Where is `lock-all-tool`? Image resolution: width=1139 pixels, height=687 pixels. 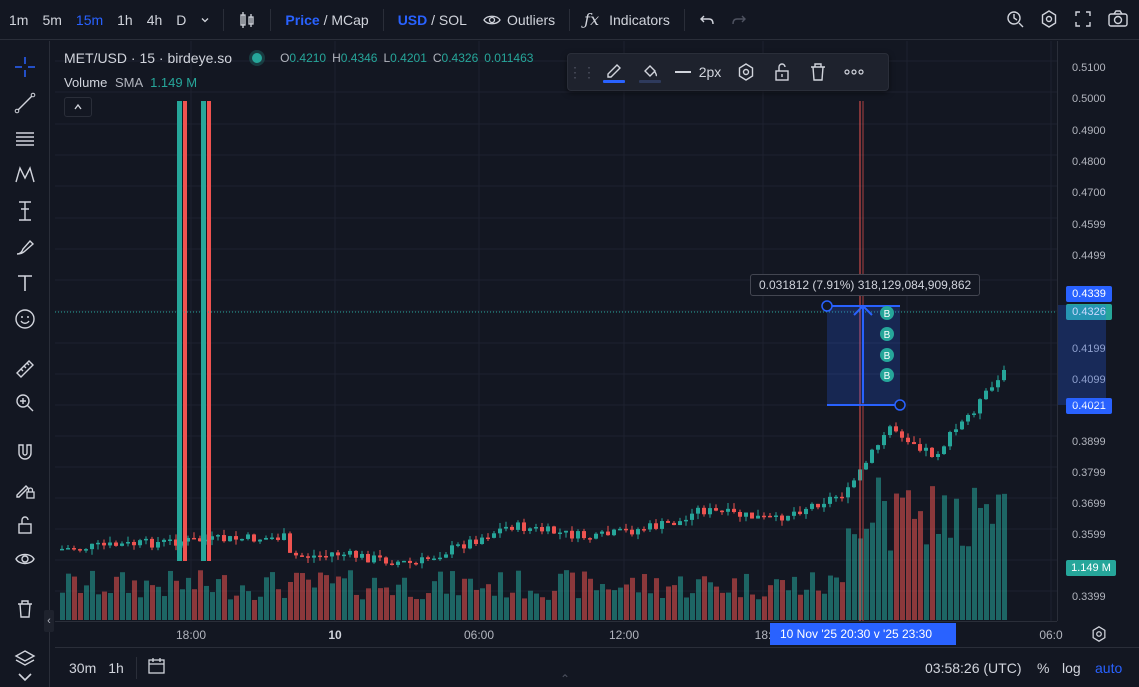
lock-all-tool is located at coordinates (25, 525).